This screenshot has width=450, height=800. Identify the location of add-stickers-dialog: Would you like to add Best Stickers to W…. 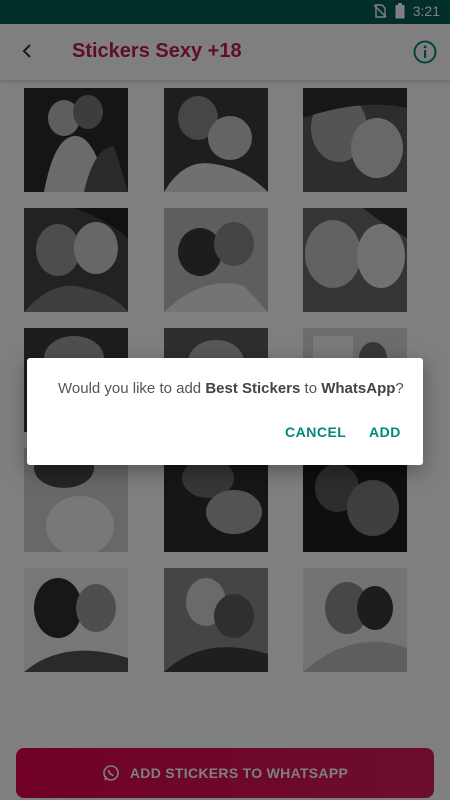
(225, 411).